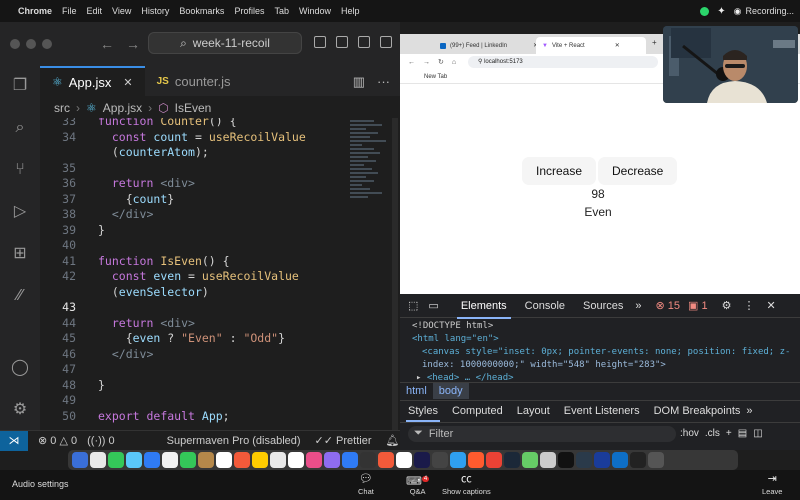  Describe the element at coordinates (705, 11) in the screenshot. I see `shield-check-icon` at that location.